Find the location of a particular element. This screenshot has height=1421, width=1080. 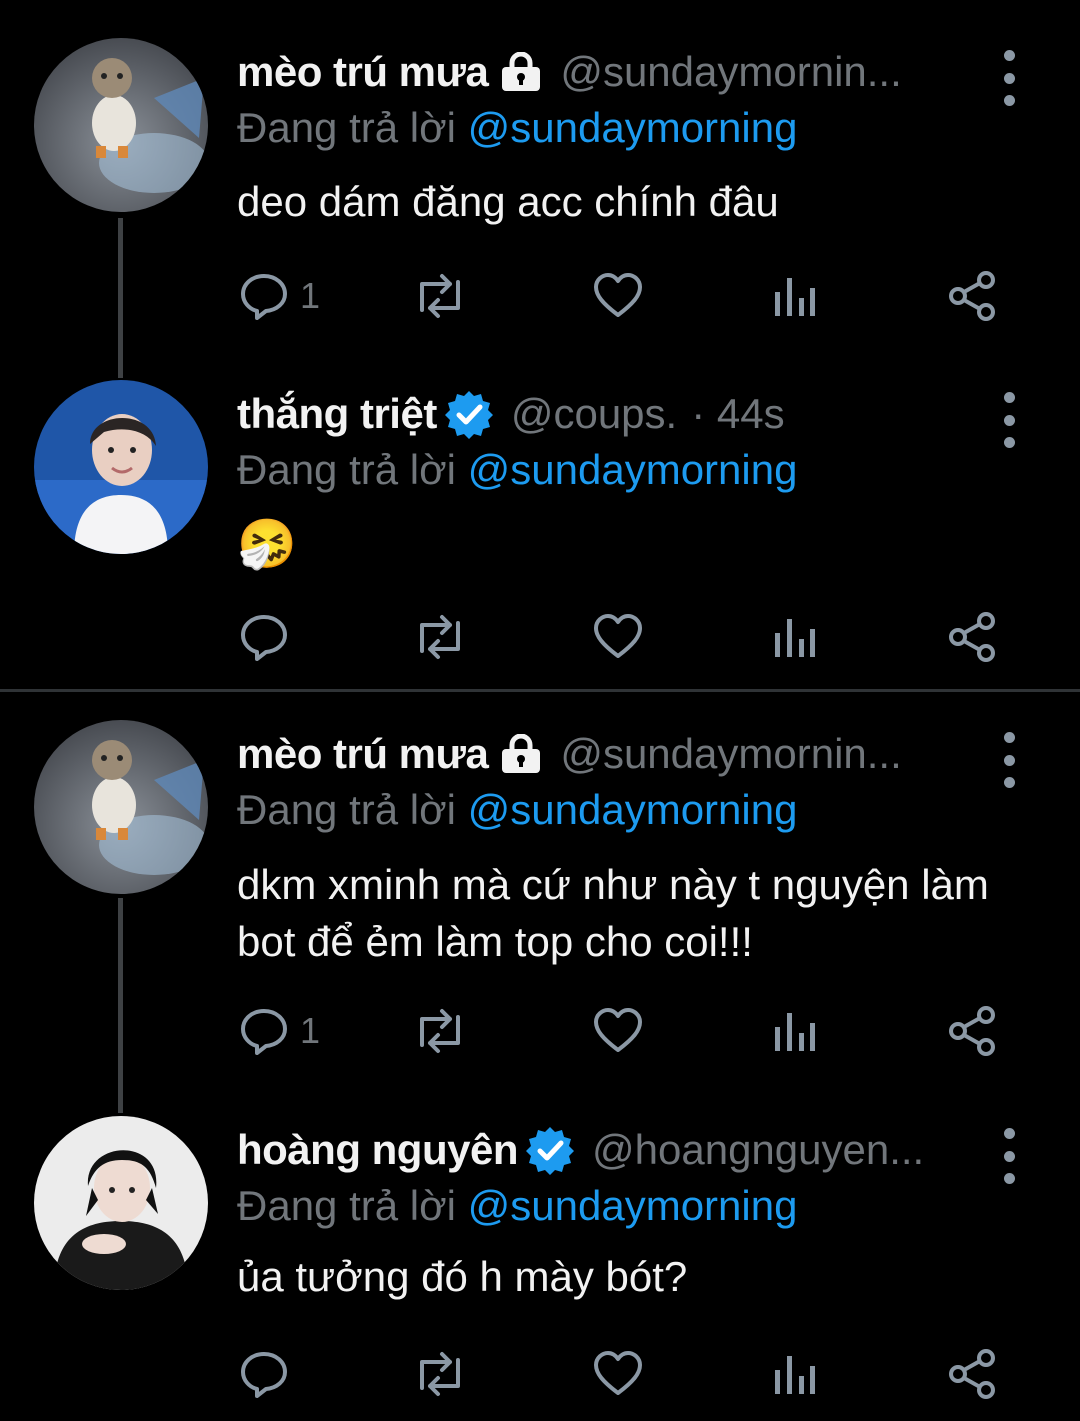

tweet-text: 🤧 is located at coordinates (267, 544).